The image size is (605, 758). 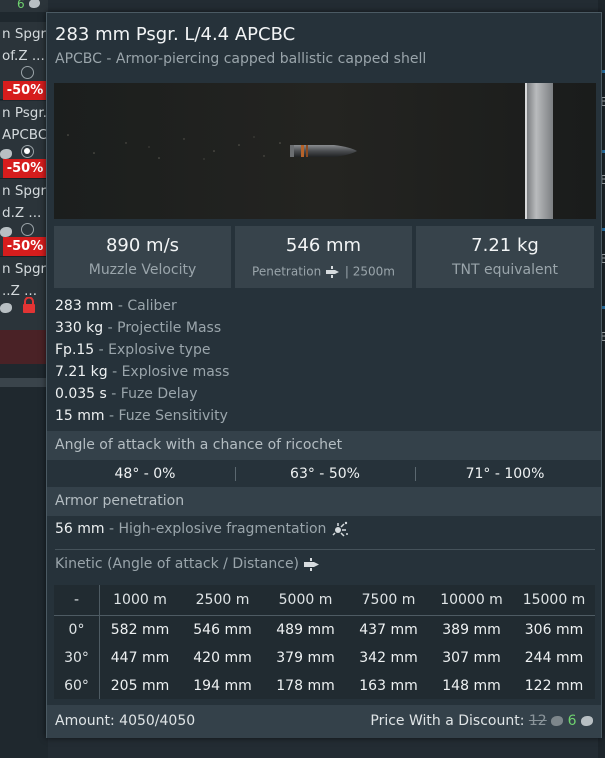 I want to click on row-header-angle: 0°, so click(x=76, y=630).